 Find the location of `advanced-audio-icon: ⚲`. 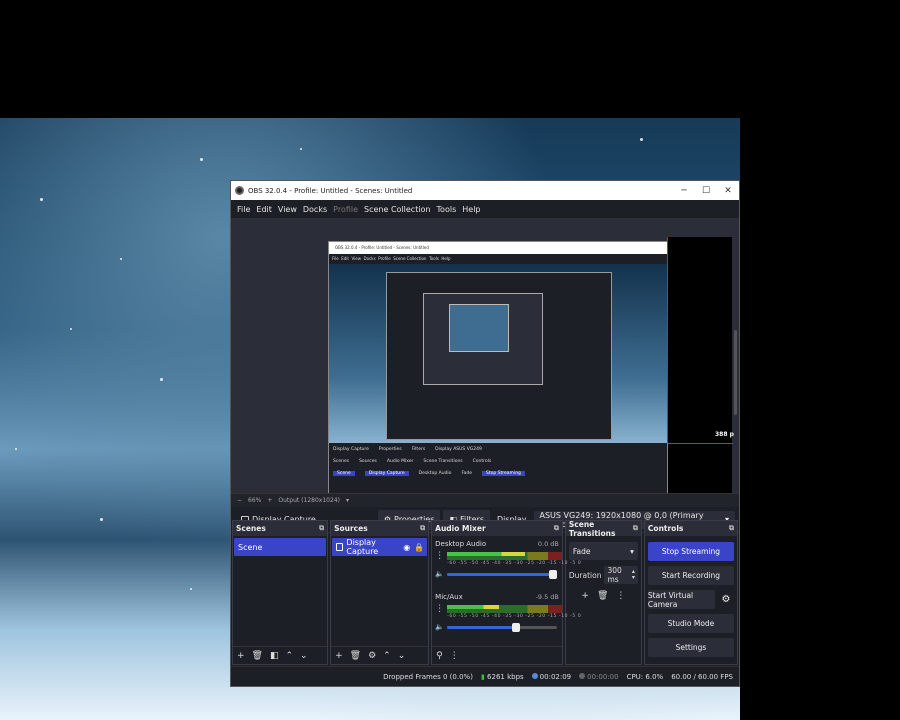

advanced-audio-icon: ⚲ is located at coordinates (439, 656).